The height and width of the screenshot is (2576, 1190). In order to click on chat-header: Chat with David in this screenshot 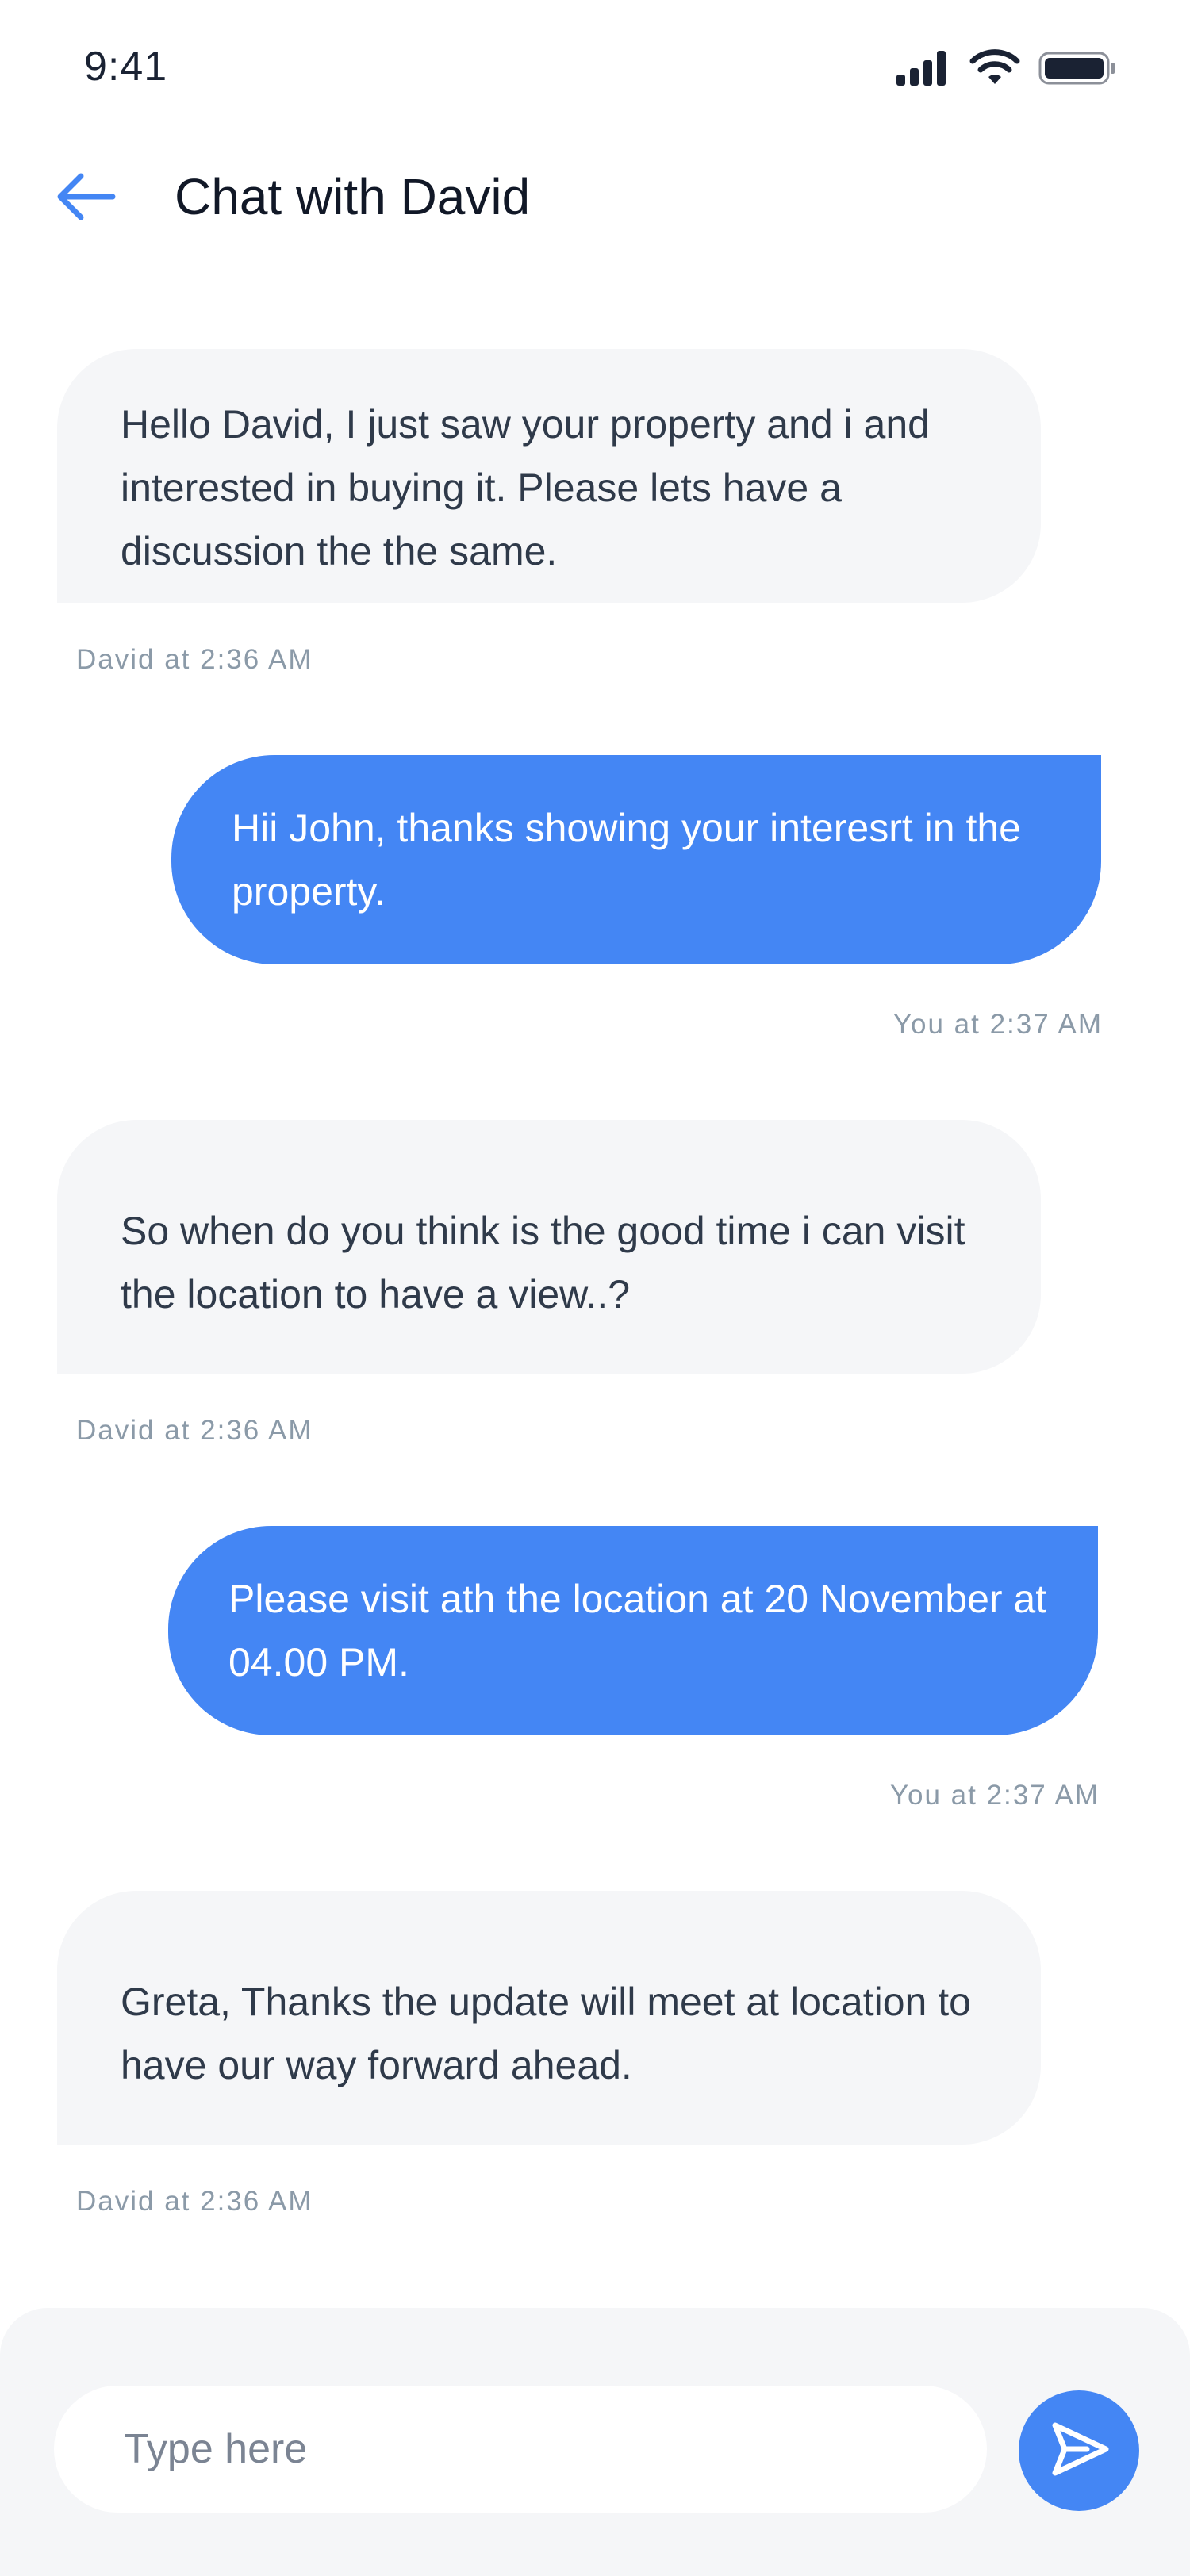, I will do `click(595, 199)`.